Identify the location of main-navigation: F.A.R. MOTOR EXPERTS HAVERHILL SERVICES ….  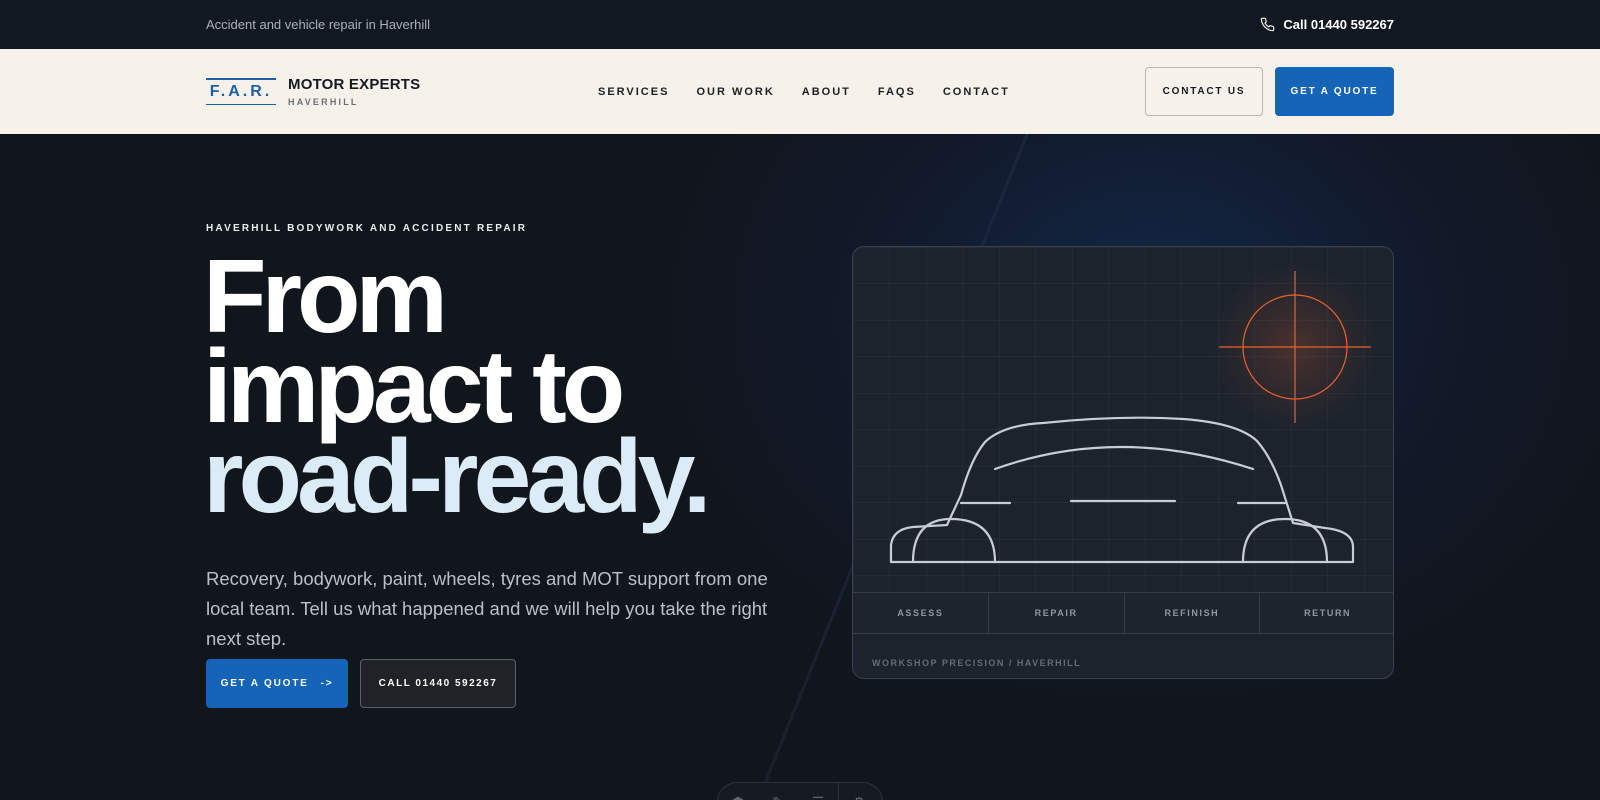
(800, 91).